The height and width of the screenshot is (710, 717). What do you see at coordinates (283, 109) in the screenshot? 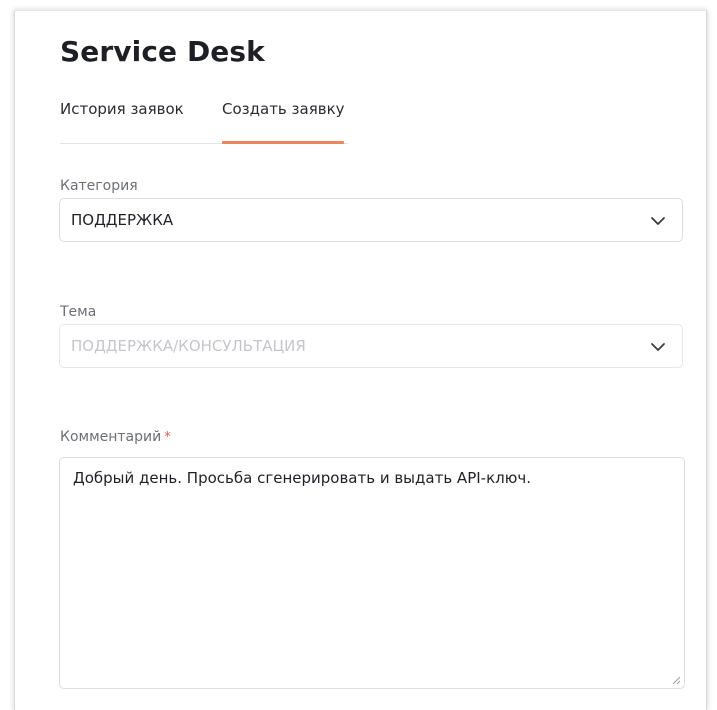
I see `tab-create-request: Создать заявку` at bounding box center [283, 109].